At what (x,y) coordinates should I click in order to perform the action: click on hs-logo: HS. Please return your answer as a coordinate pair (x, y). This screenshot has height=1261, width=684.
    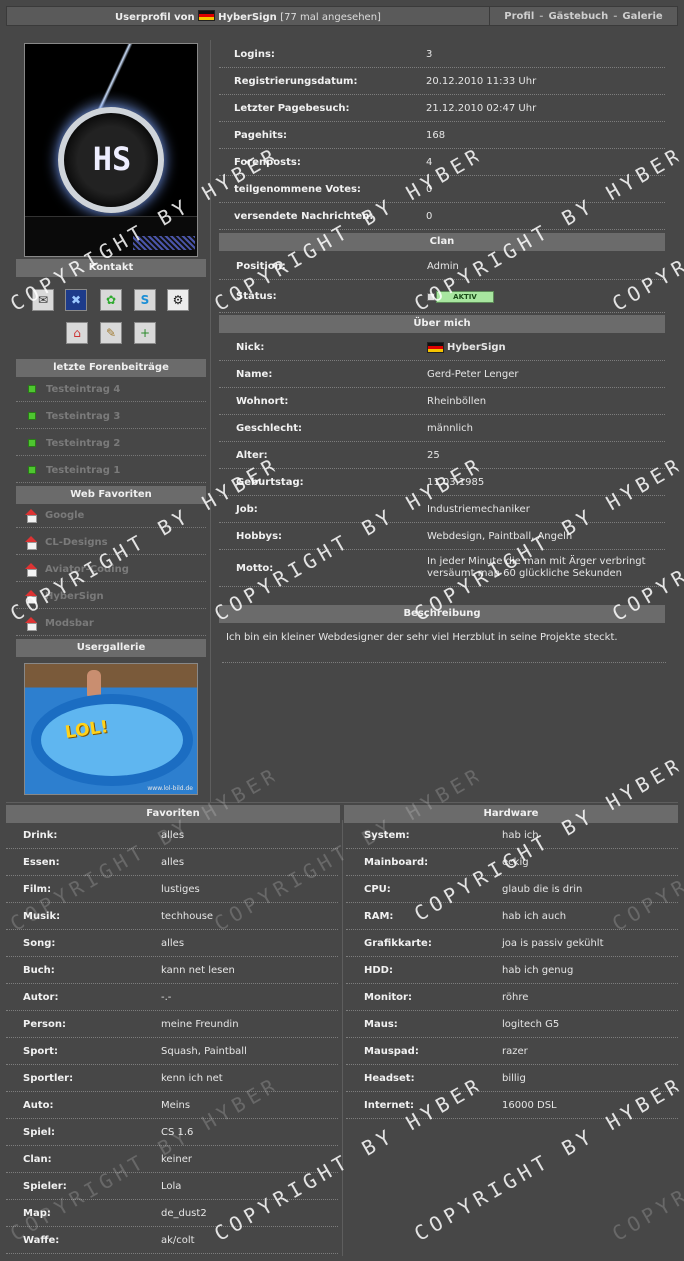
    Looking at the image, I should click on (112, 159).